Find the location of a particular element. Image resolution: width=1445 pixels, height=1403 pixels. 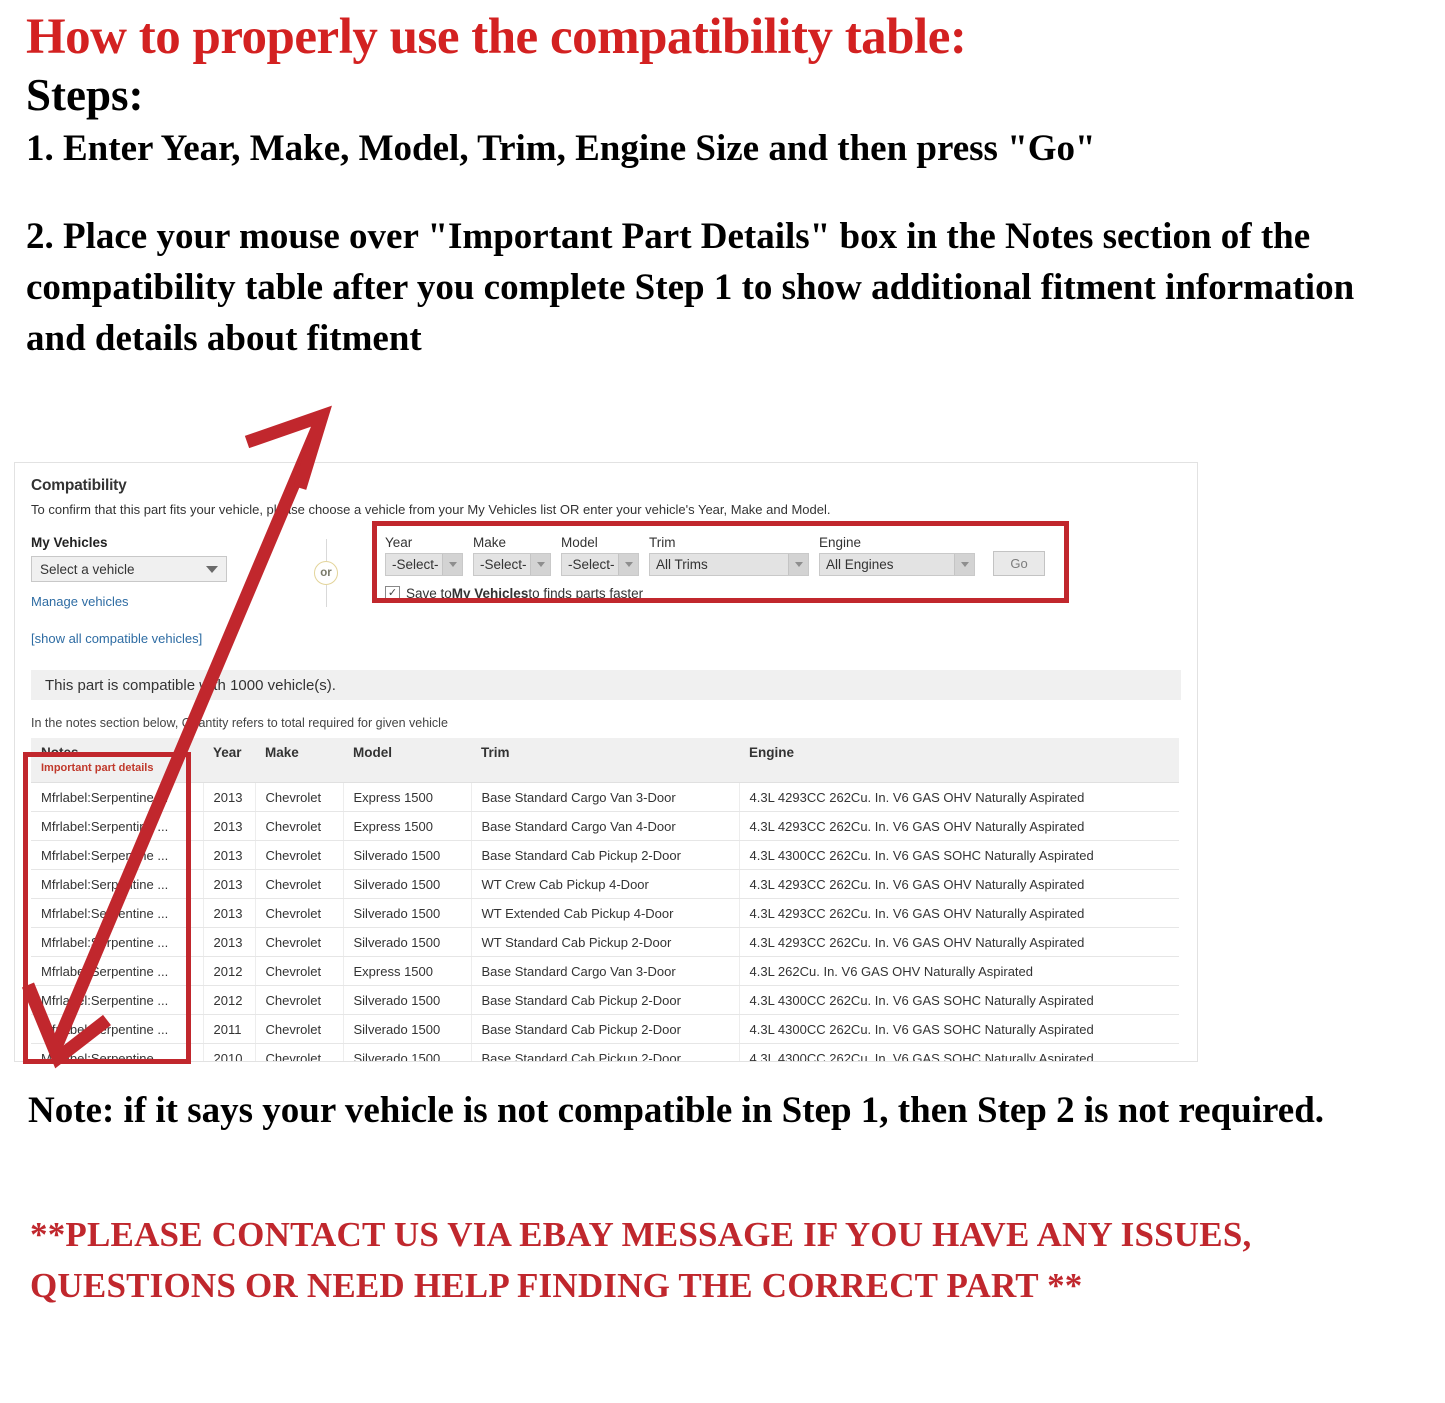

compatibility-heading: Compatibility is located at coordinates (79, 485).